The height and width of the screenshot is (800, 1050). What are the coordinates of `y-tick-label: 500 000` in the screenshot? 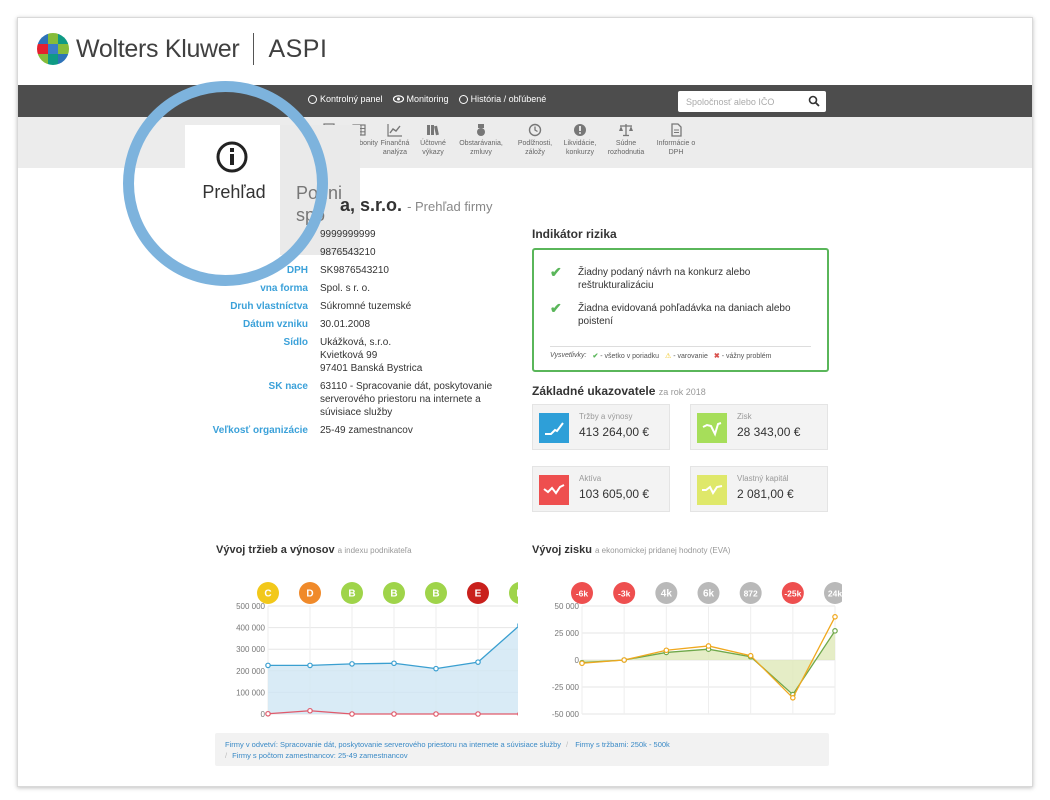 It's located at (250, 606).